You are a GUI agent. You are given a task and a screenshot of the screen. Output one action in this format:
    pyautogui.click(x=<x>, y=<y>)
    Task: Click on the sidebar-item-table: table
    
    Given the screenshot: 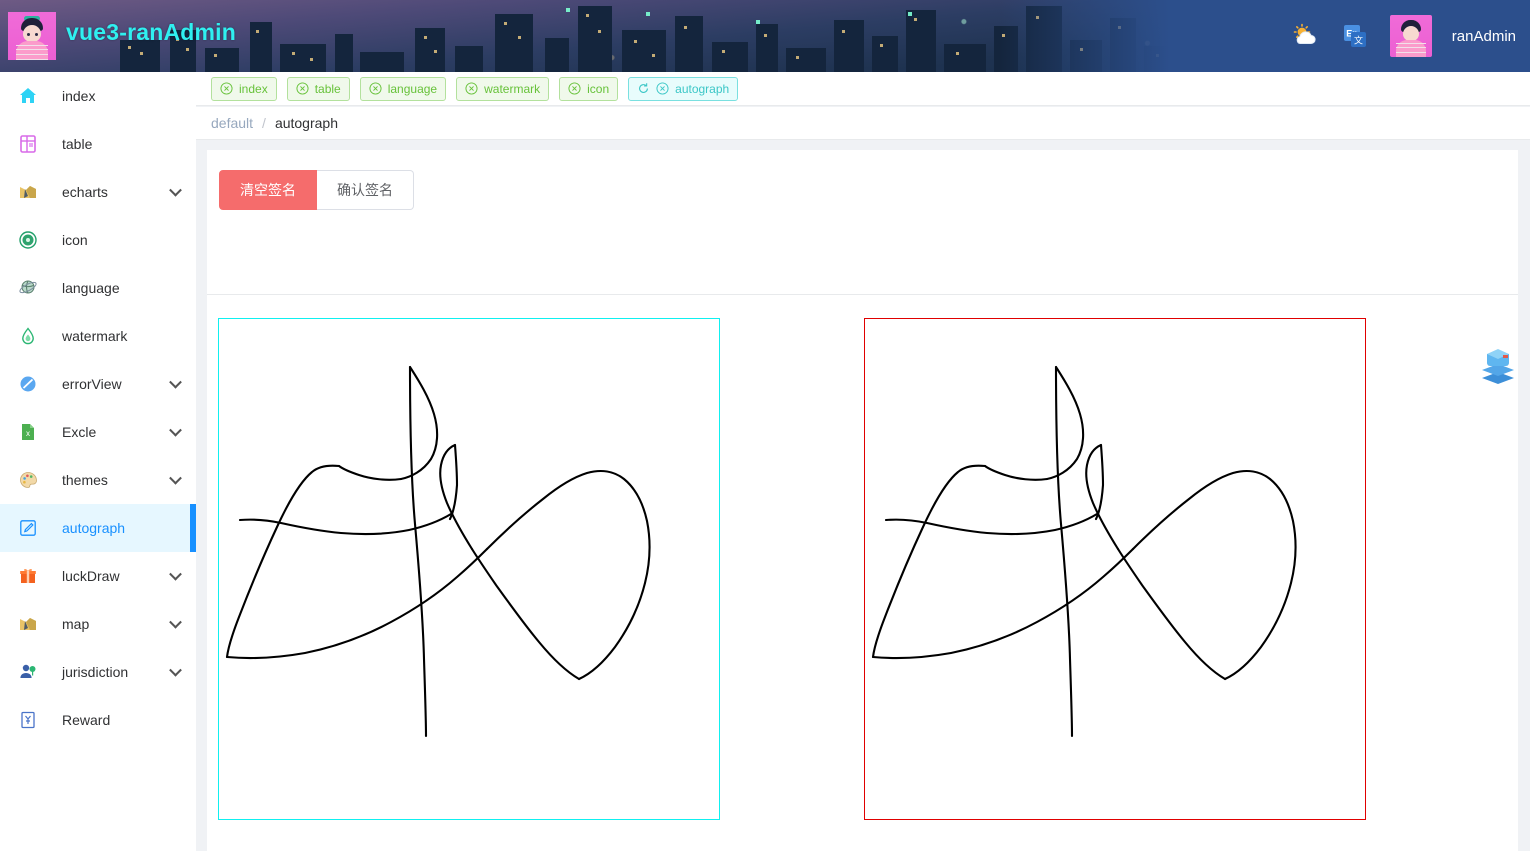 What is the action you would take?
    pyautogui.click(x=98, y=144)
    